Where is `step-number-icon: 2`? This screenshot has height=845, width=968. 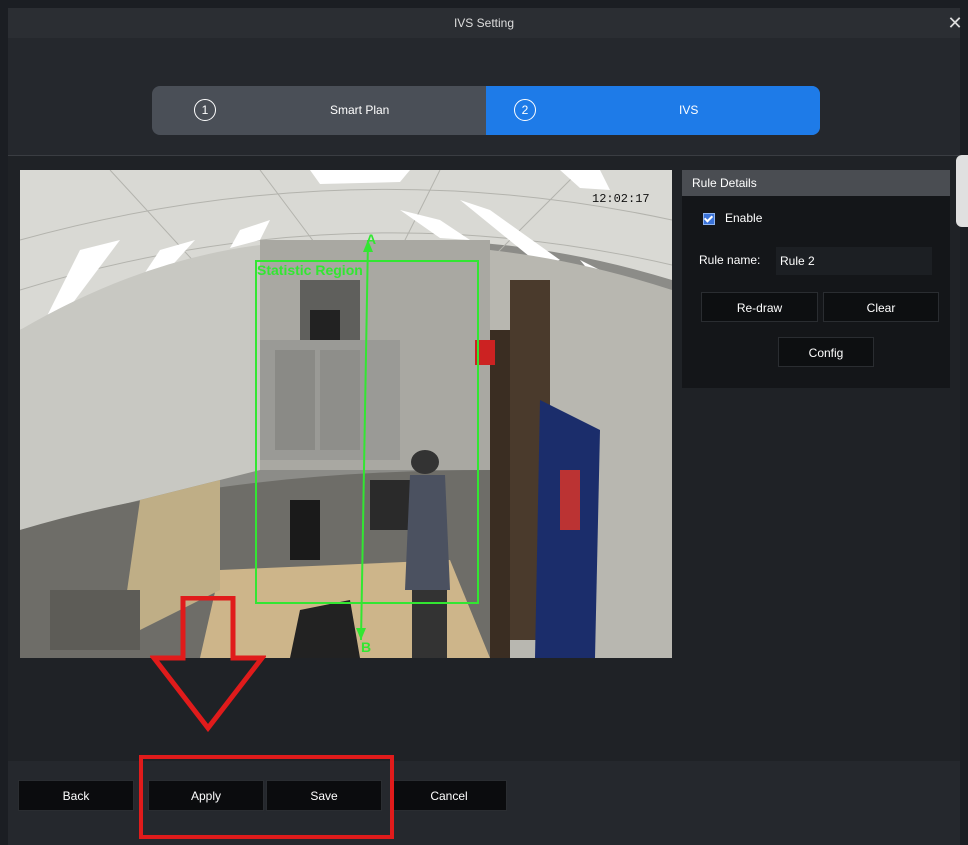
step-number-icon: 2 is located at coordinates (525, 110).